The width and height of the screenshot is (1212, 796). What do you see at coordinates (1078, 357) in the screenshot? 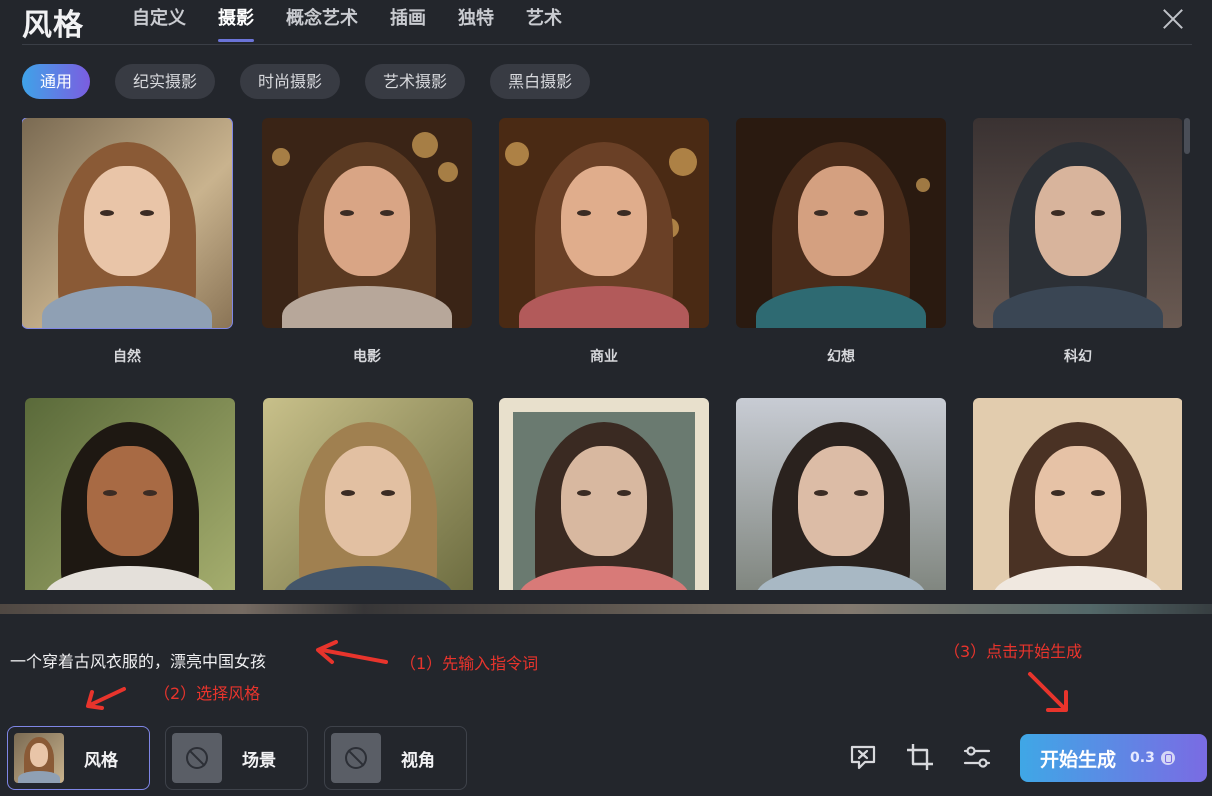
I see `style-label: 科幻` at bounding box center [1078, 357].